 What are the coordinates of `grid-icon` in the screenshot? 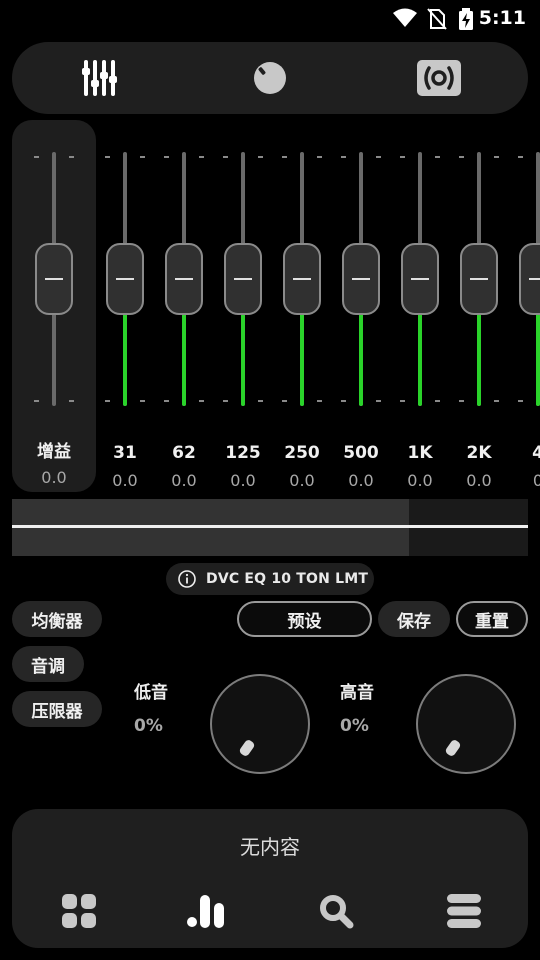 It's located at (79, 911).